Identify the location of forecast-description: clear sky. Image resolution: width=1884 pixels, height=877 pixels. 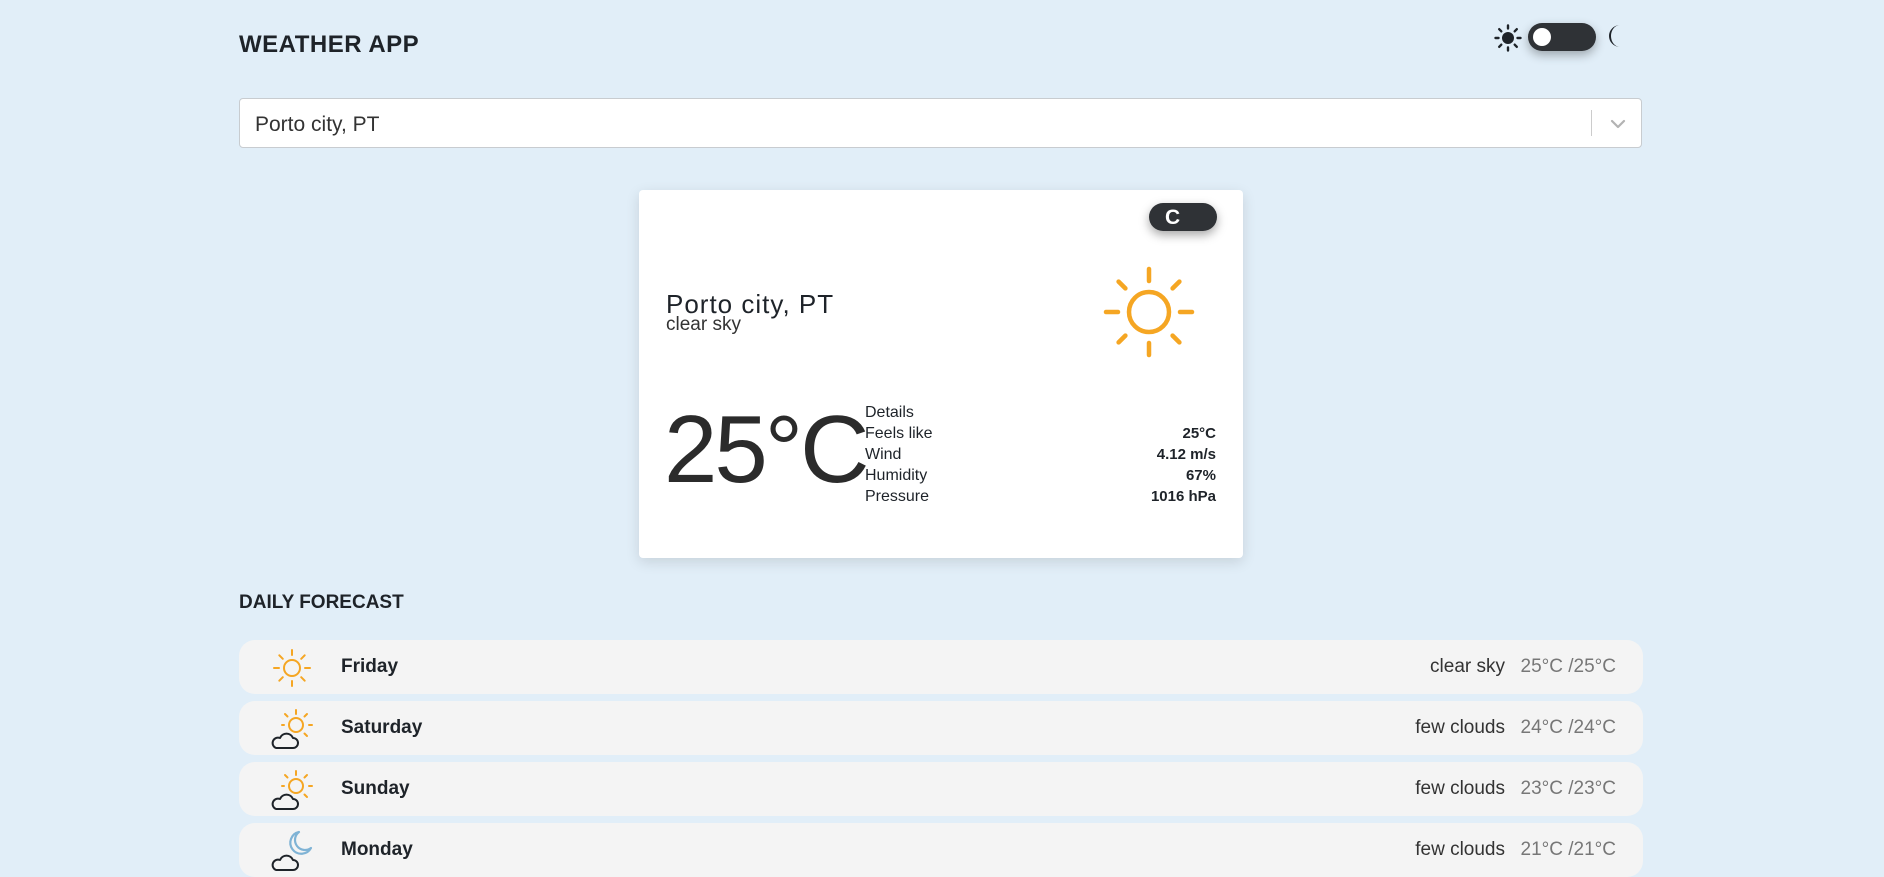
(1467, 666).